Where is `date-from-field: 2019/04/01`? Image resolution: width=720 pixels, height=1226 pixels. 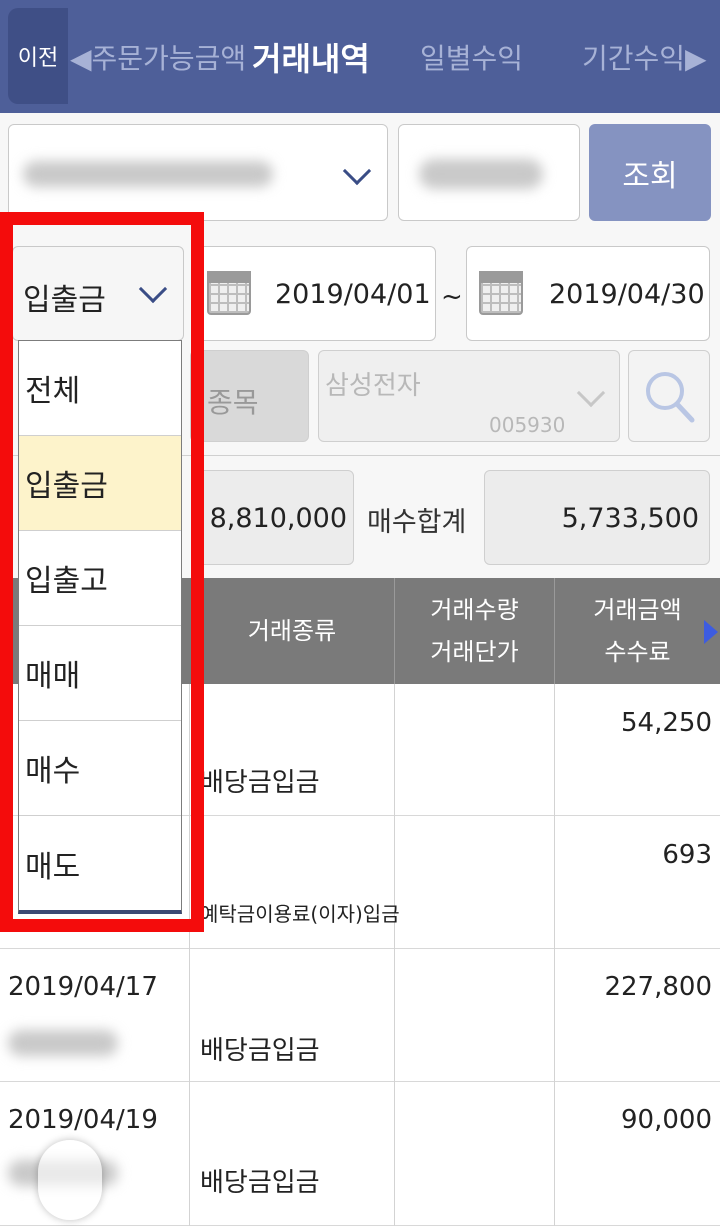 date-from-field: 2019/04/01 is located at coordinates (316, 293).